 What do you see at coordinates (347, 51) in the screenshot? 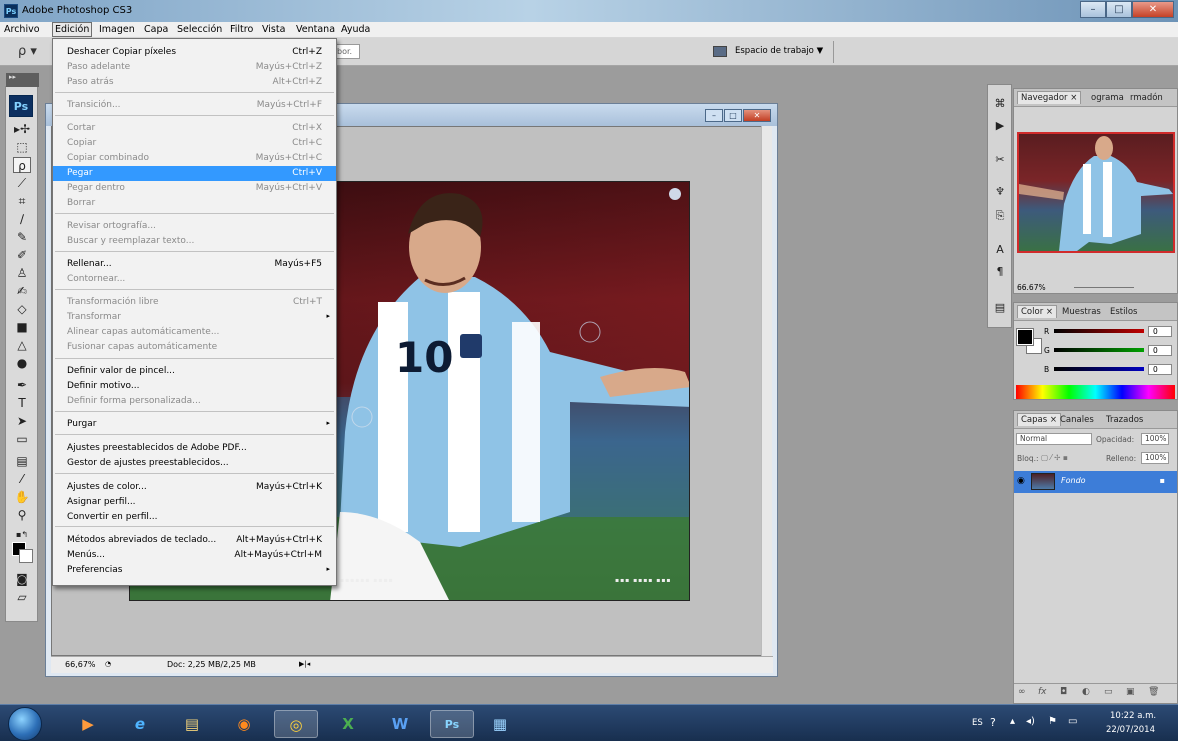
I see `options-field: bor.` at bounding box center [347, 51].